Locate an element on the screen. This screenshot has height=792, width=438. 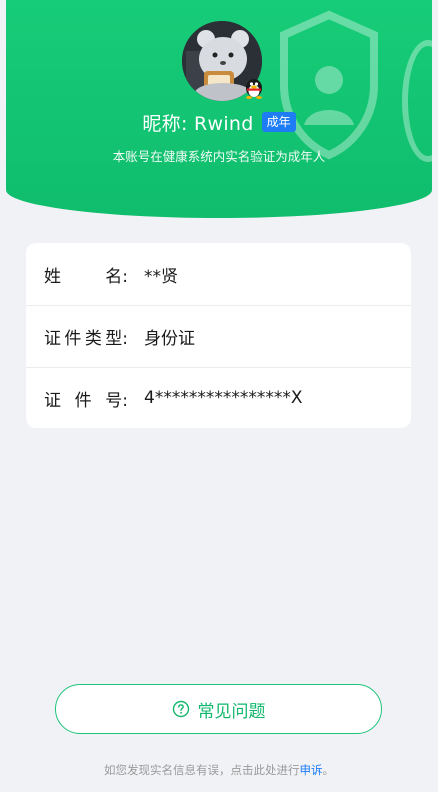
verification-status-text: 本账号在健康系统内实名验证为成年人 is located at coordinates (219, 156).